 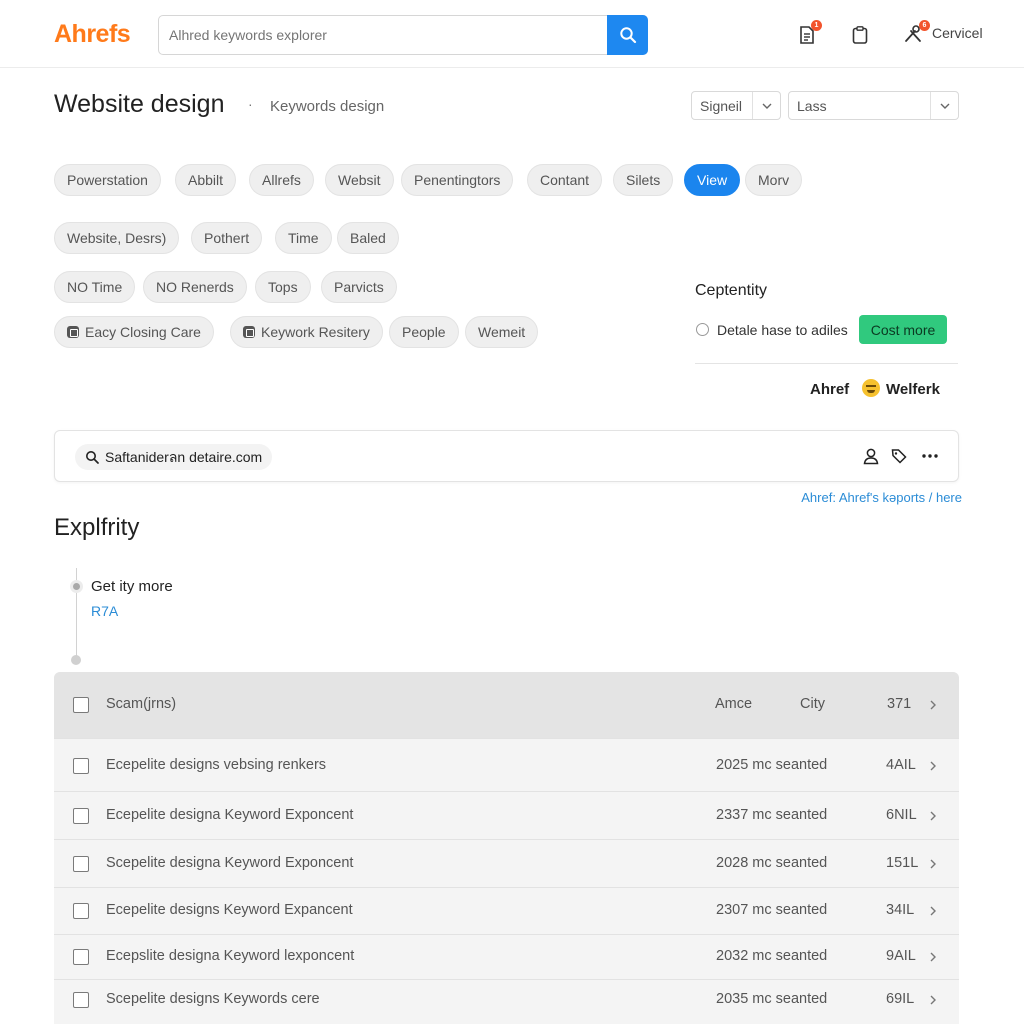 What do you see at coordinates (812, 704) in the screenshot?
I see `header-col2: City` at bounding box center [812, 704].